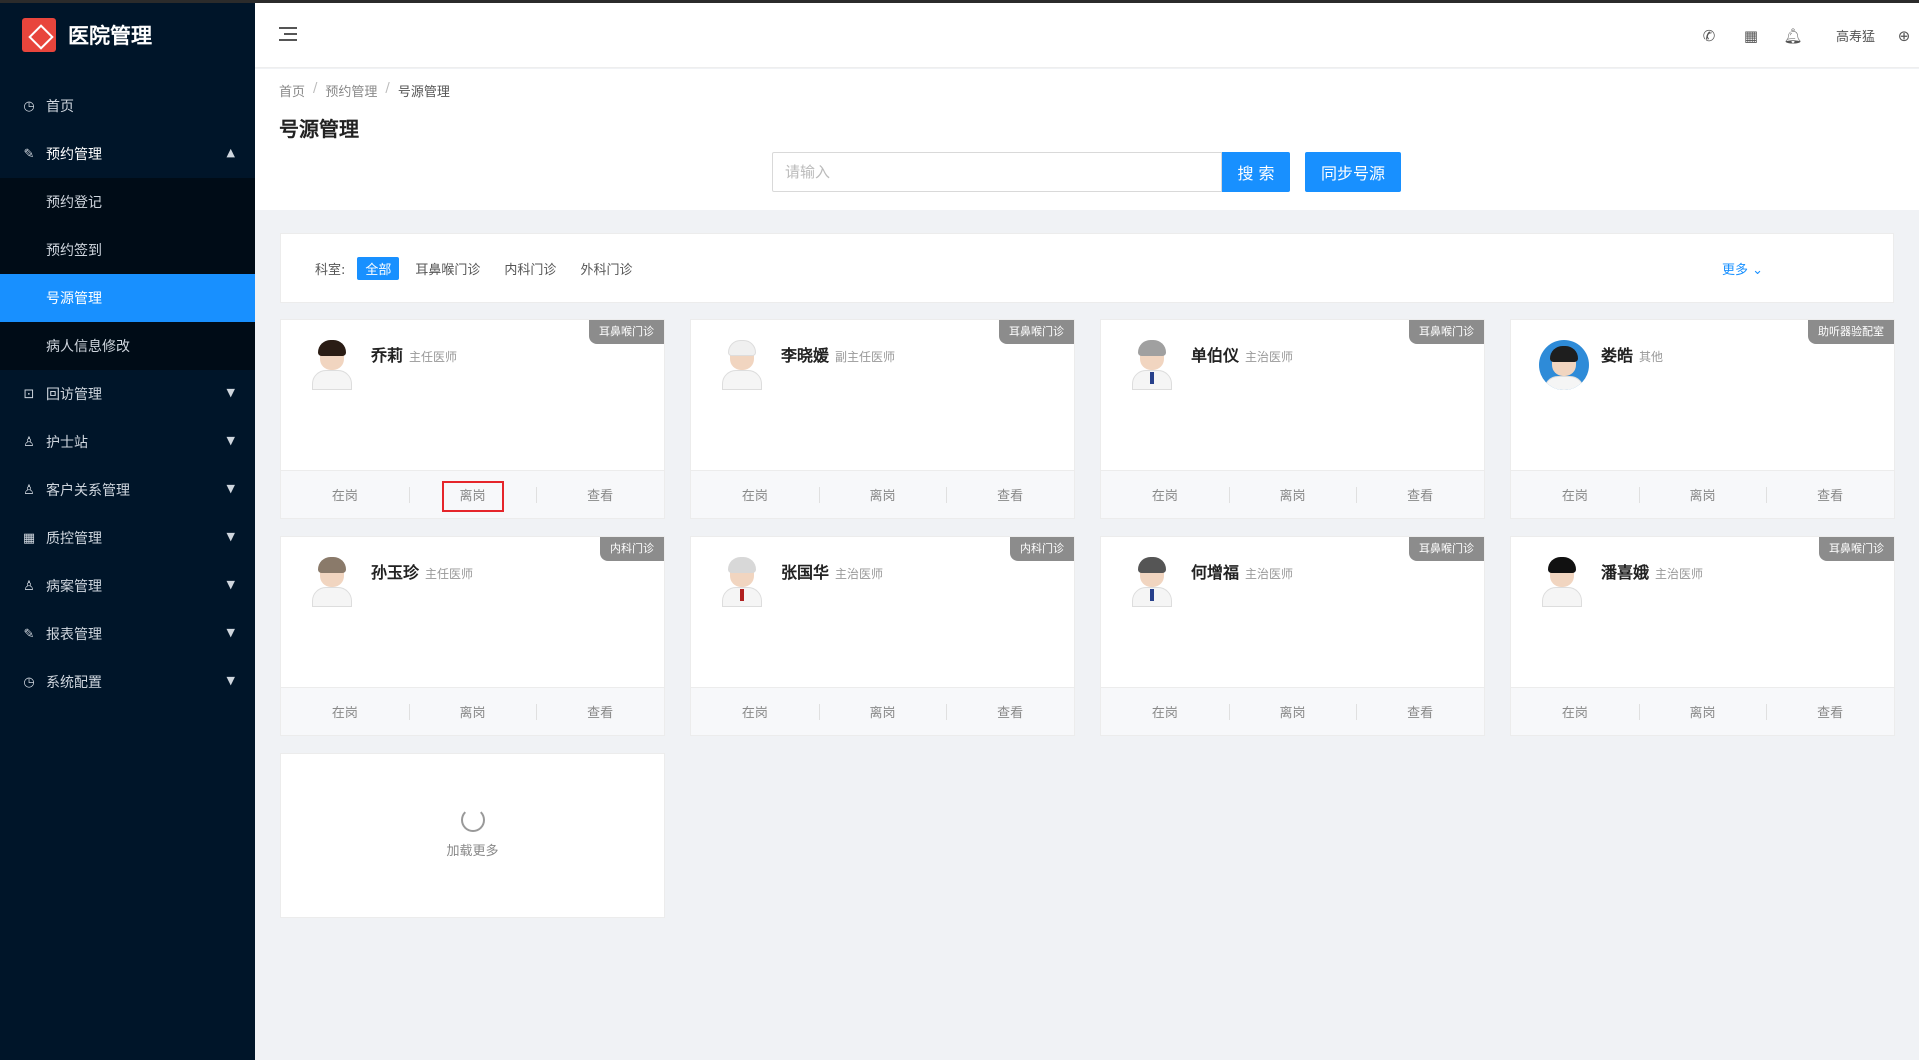 The image size is (1919, 1060). Describe the element at coordinates (74, 539) in the screenshot. I see `sidebar-item-label: 质控管理` at that location.